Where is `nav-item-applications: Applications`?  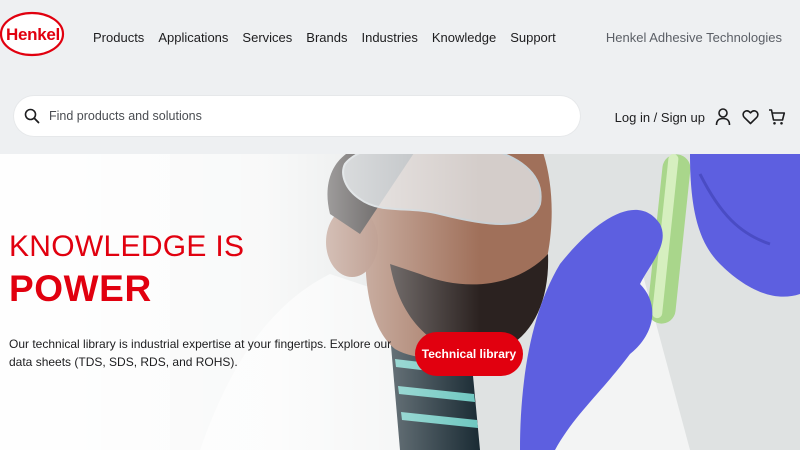 nav-item-applications: Applications is located at coordinates (193, 38).